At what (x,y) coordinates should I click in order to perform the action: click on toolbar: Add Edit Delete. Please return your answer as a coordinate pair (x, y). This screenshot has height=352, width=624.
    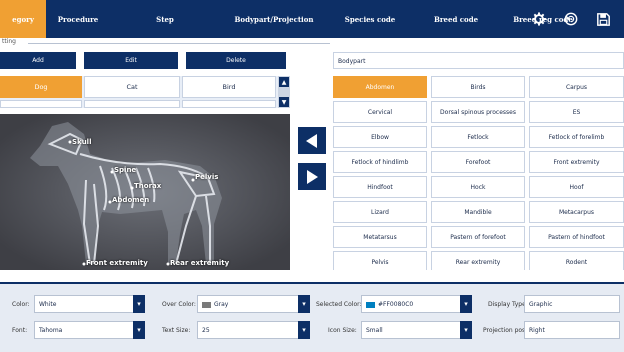
    Looking at the image, I should click on (143, 60).